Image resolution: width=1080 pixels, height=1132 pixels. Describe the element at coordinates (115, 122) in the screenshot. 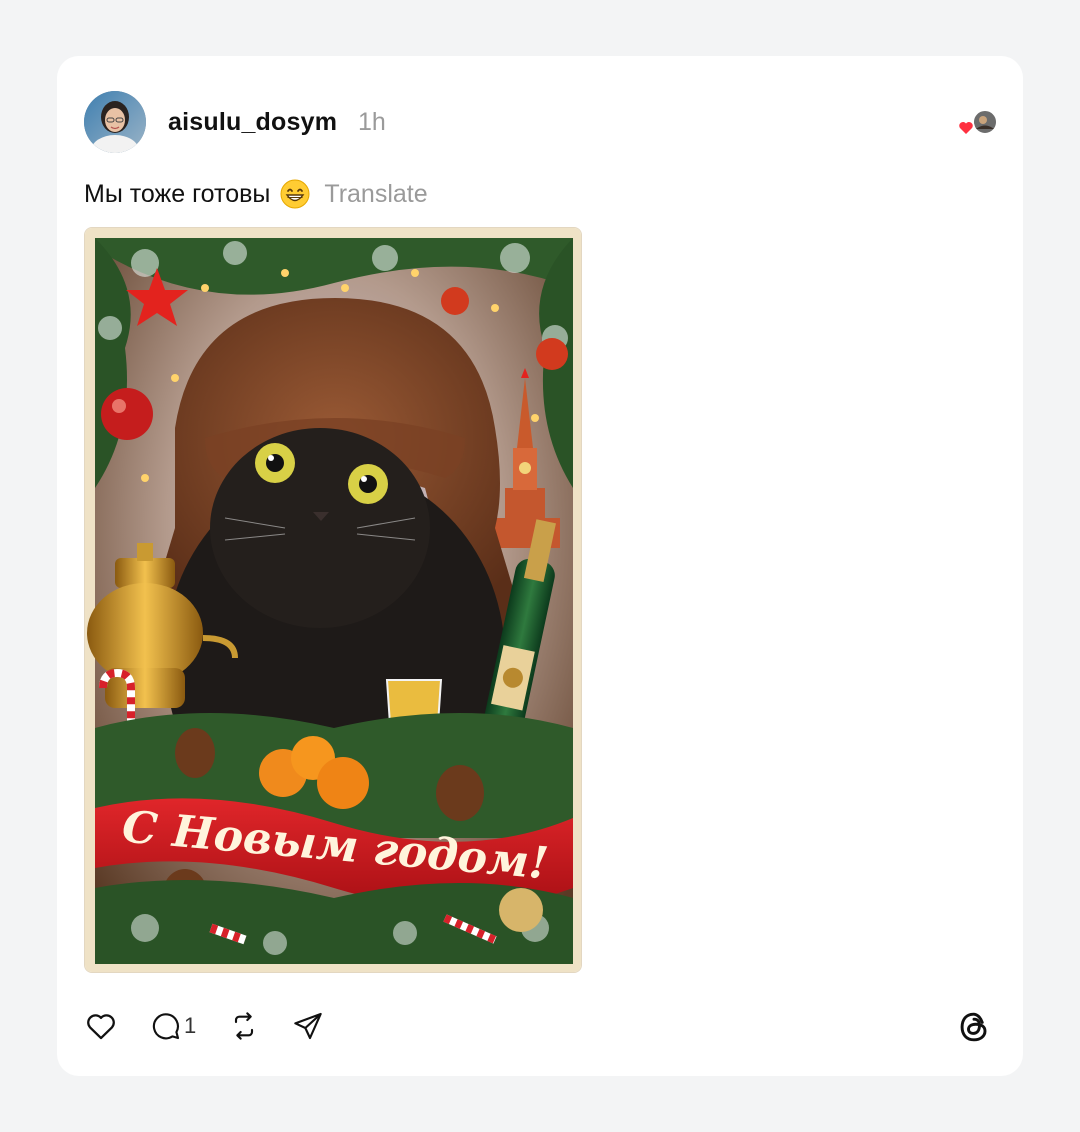

I see `author-avatar` at that location.